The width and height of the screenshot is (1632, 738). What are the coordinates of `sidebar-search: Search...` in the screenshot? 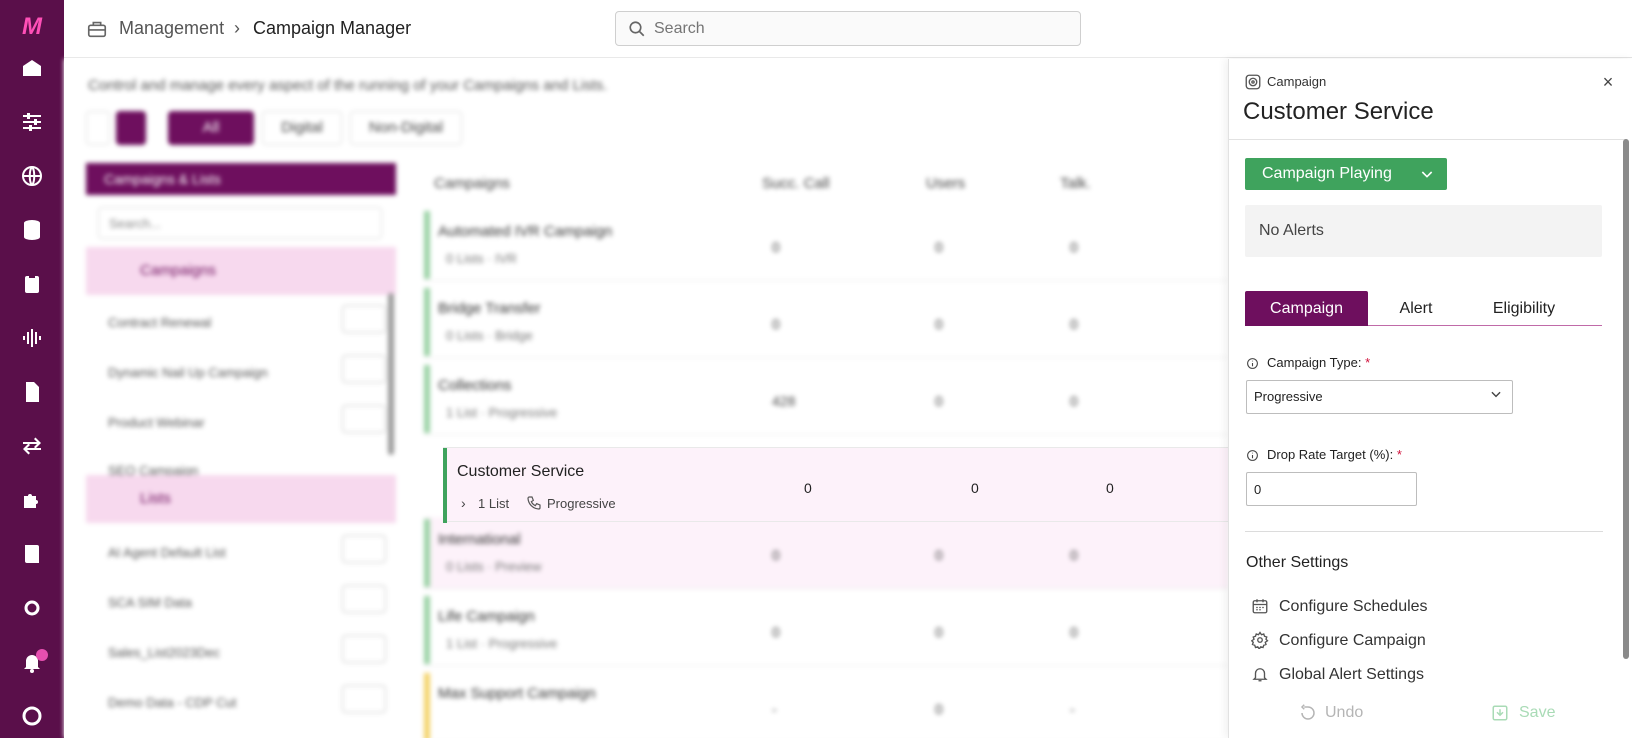 It's located at (240, 223).